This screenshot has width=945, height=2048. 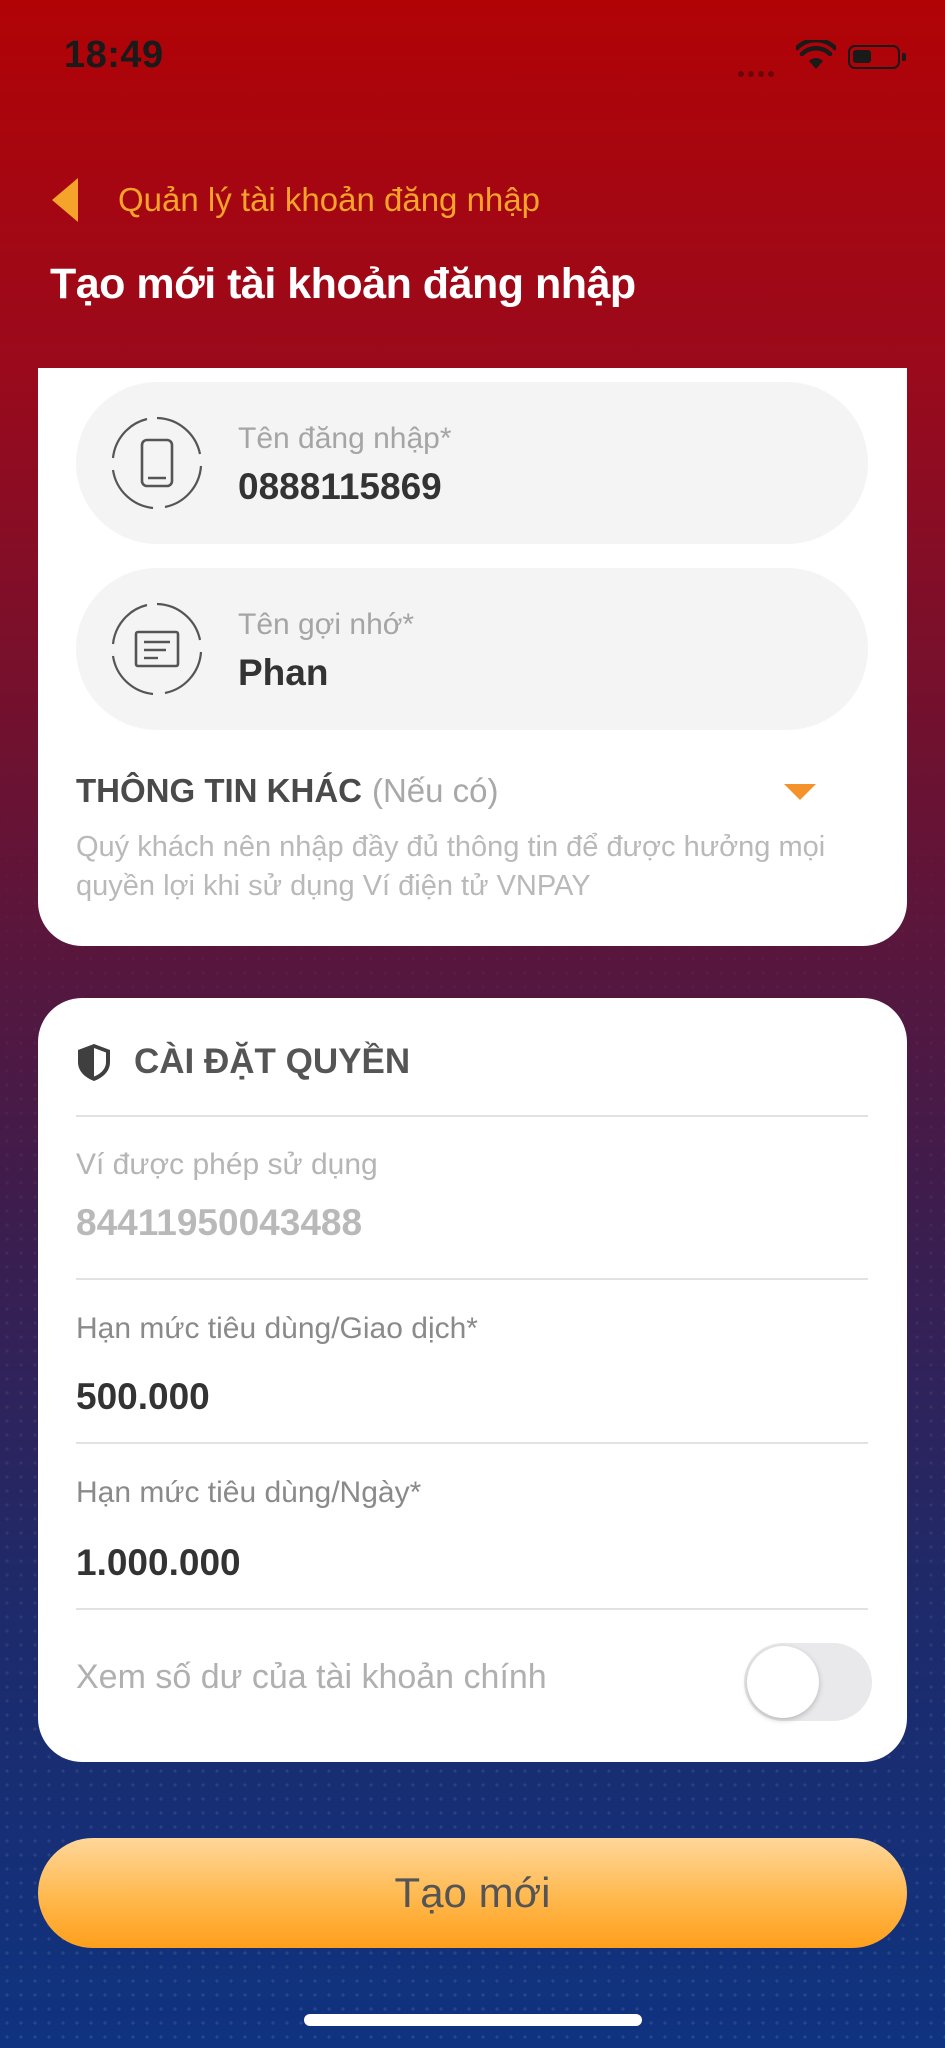 I want to click on battery-icon, so click(x=877, y=57).